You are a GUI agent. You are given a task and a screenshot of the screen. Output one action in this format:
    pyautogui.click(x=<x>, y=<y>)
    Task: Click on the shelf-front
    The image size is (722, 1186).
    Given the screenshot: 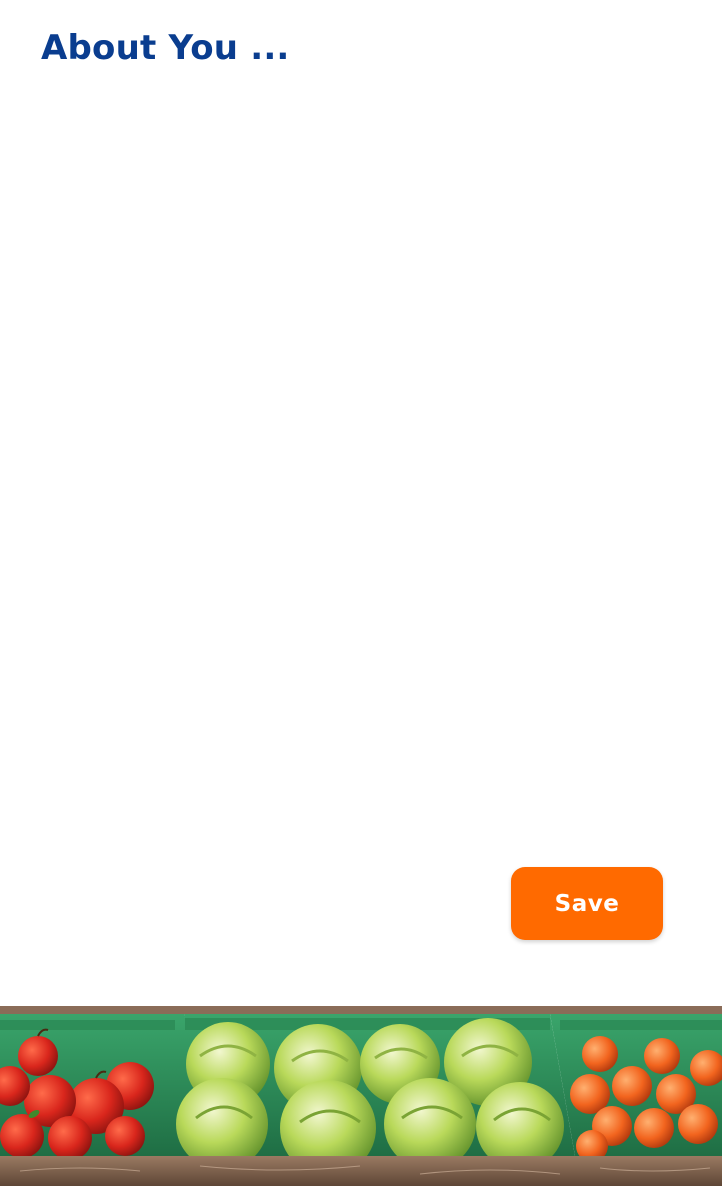 What is the action you would take?
    pyautogui.click(x=361, y=1171)
    